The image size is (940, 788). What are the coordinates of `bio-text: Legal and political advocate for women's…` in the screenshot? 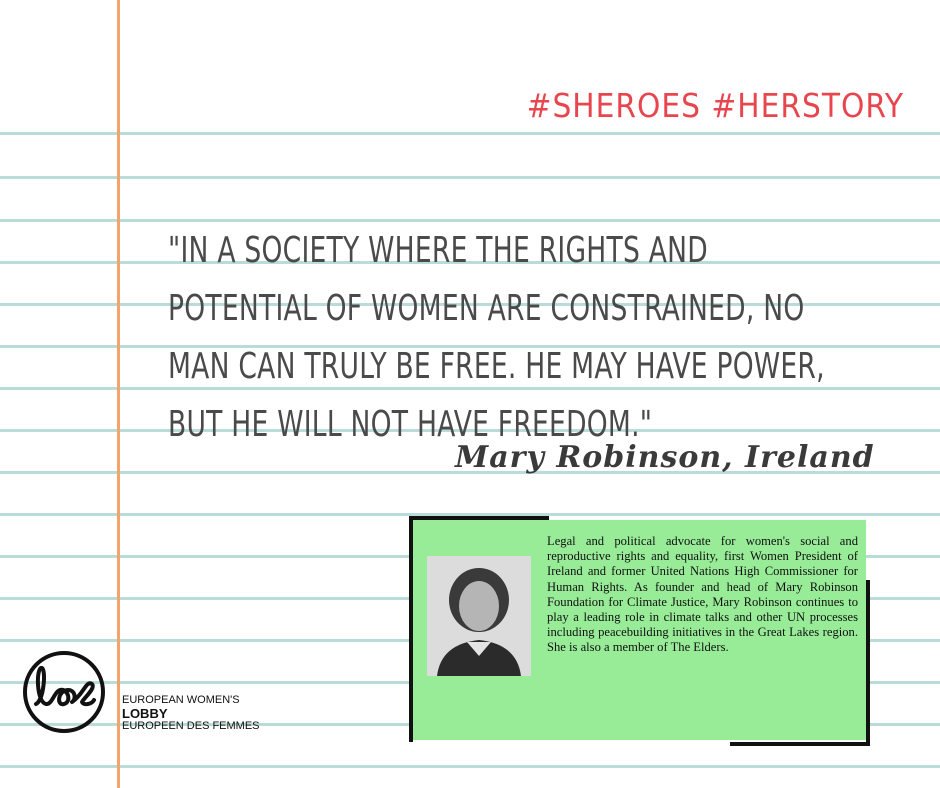 It's located at (702, 594).